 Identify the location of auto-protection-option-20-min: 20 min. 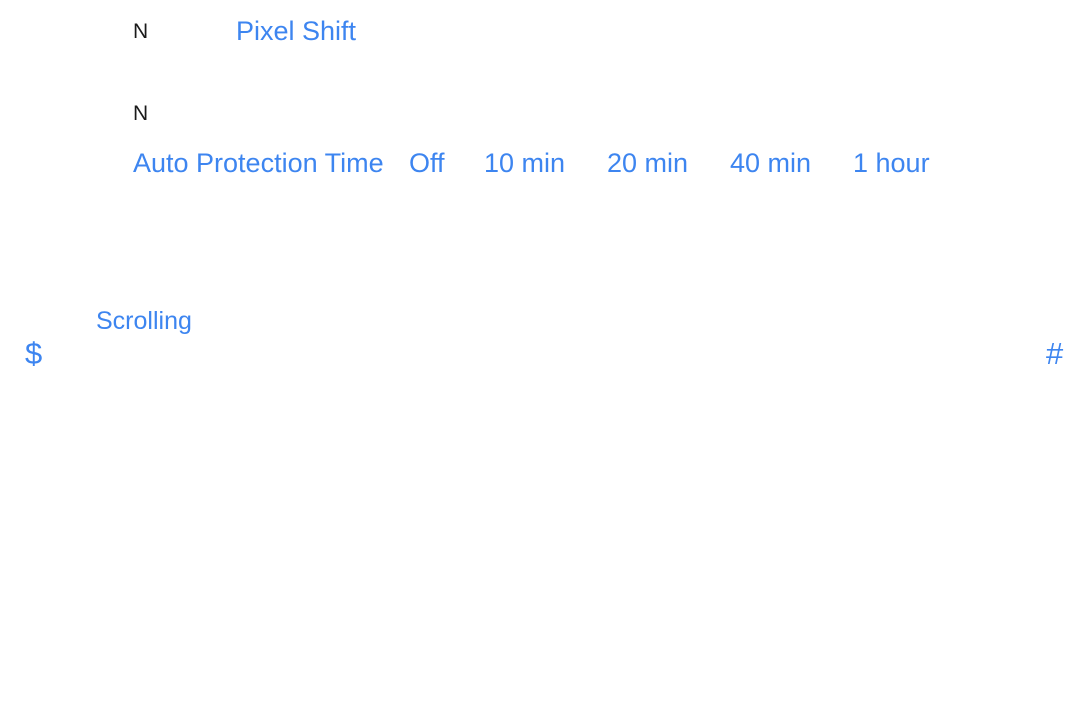
(647, 163).